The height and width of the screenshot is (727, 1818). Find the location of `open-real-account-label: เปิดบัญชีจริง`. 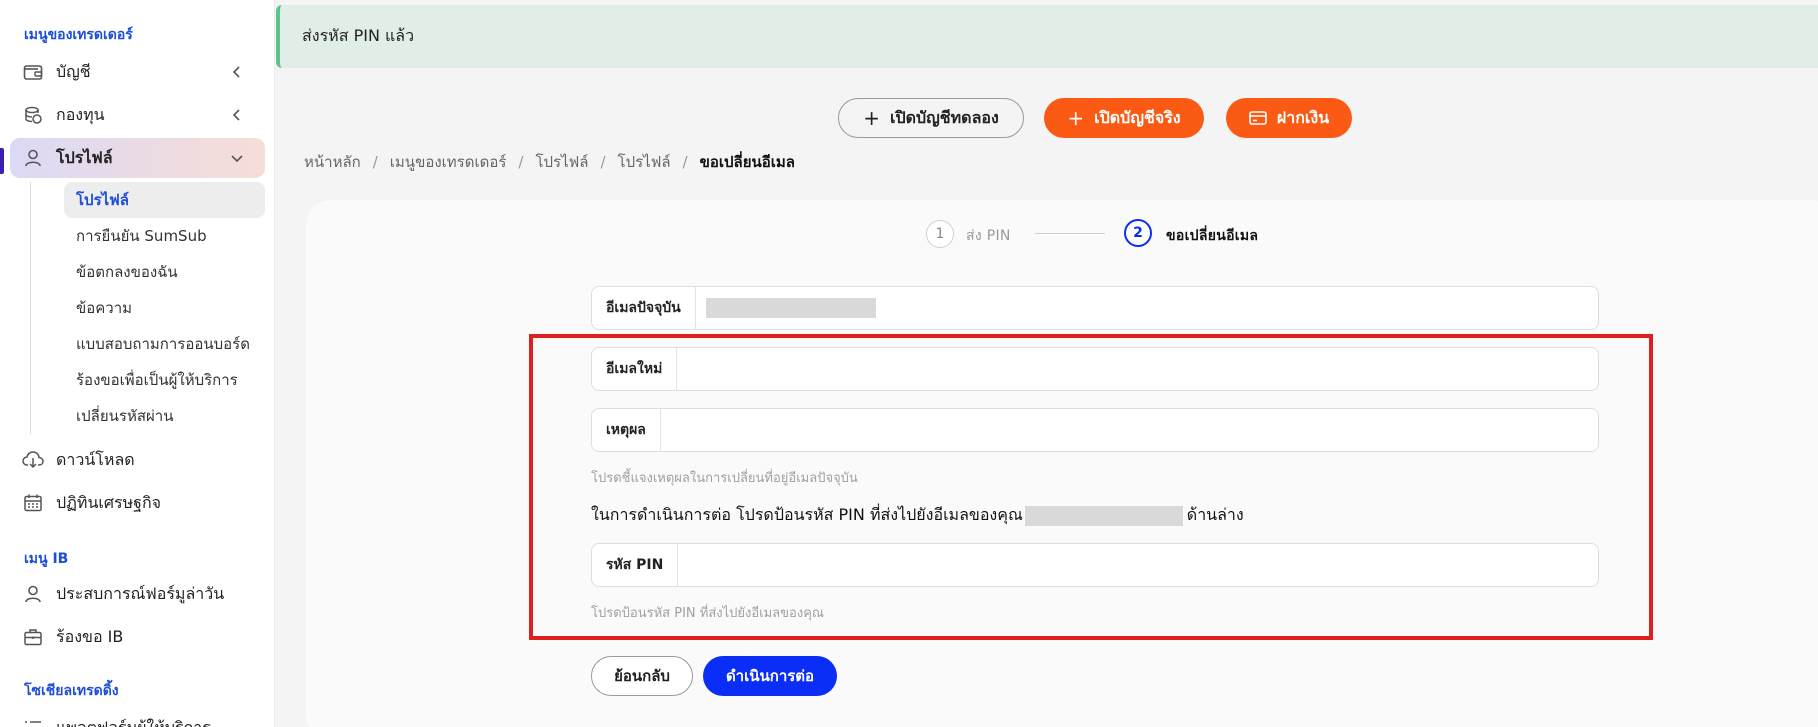

open-real-account-label: เปิดบัญชีจริง is located at coordinates (1137, 117).